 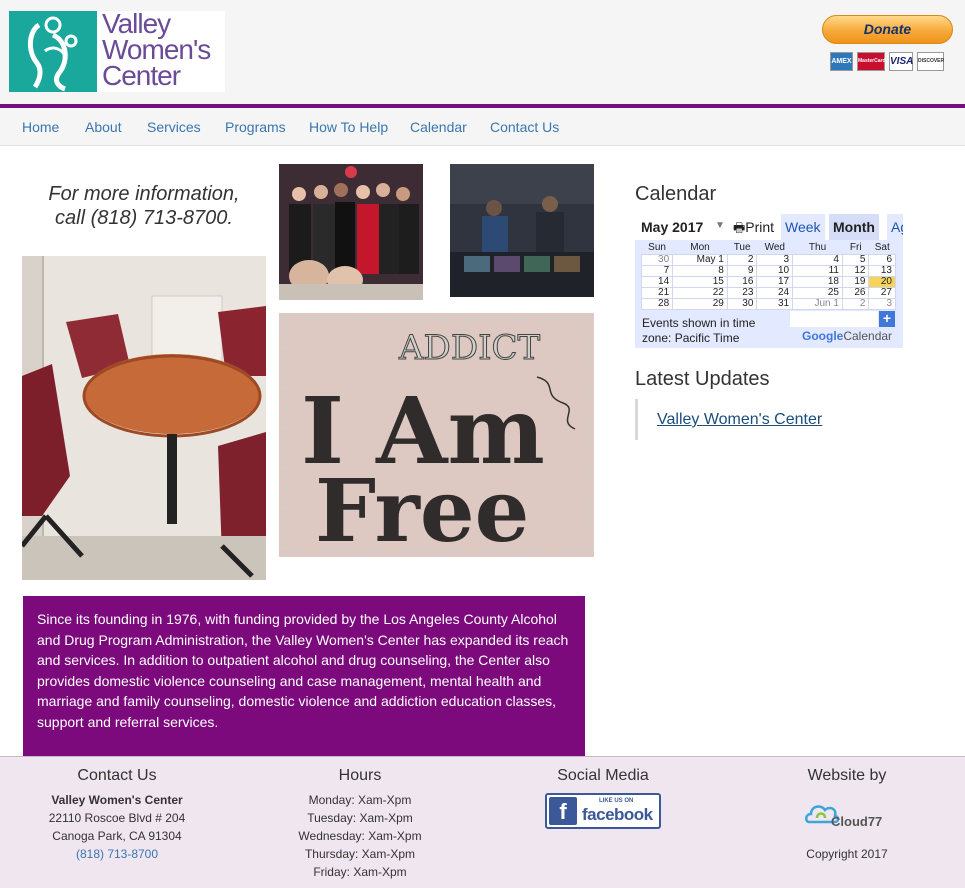 I want to click on latest-updates-heading: Latest Updates, so click(x=702, y=379).